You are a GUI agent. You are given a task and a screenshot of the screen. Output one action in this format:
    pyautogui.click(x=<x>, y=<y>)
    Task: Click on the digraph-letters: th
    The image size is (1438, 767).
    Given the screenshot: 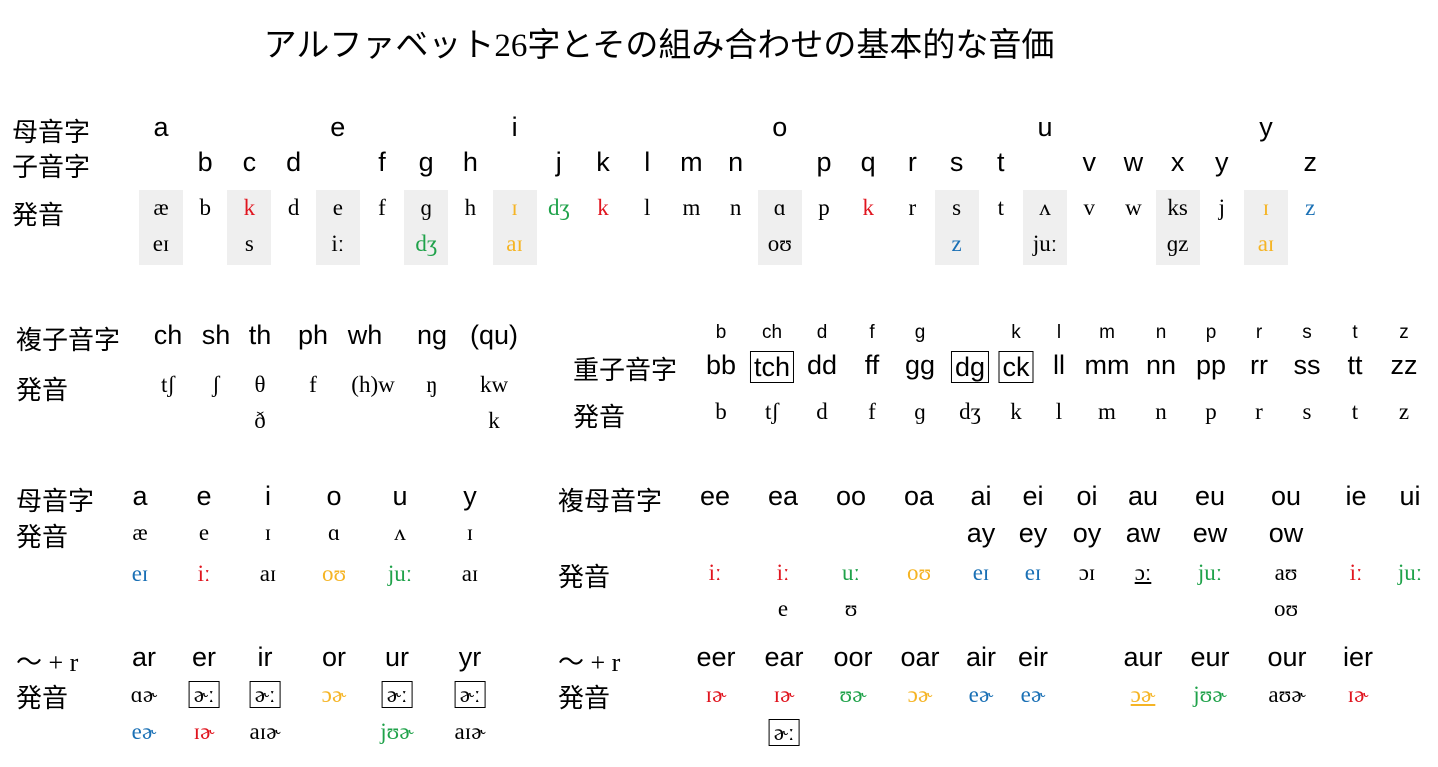 What is the action you would take?
    pyautogui.click(x=260, y=335)
    